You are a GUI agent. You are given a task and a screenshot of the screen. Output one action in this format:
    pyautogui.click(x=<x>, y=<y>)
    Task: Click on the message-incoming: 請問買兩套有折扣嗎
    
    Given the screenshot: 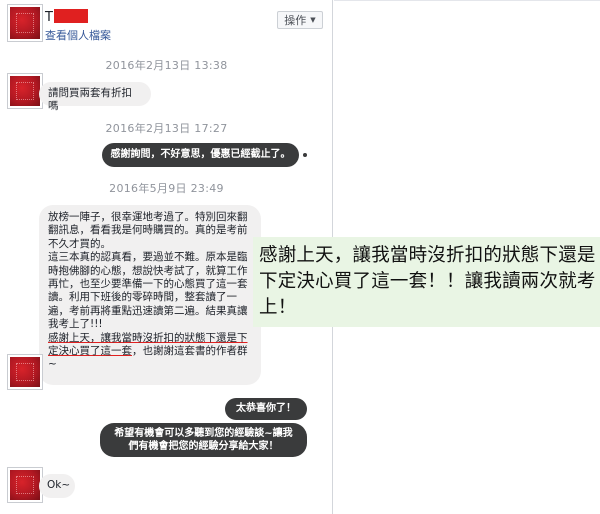 What is the action you would take?
    pyautogui.click(x=95, y=97)
    